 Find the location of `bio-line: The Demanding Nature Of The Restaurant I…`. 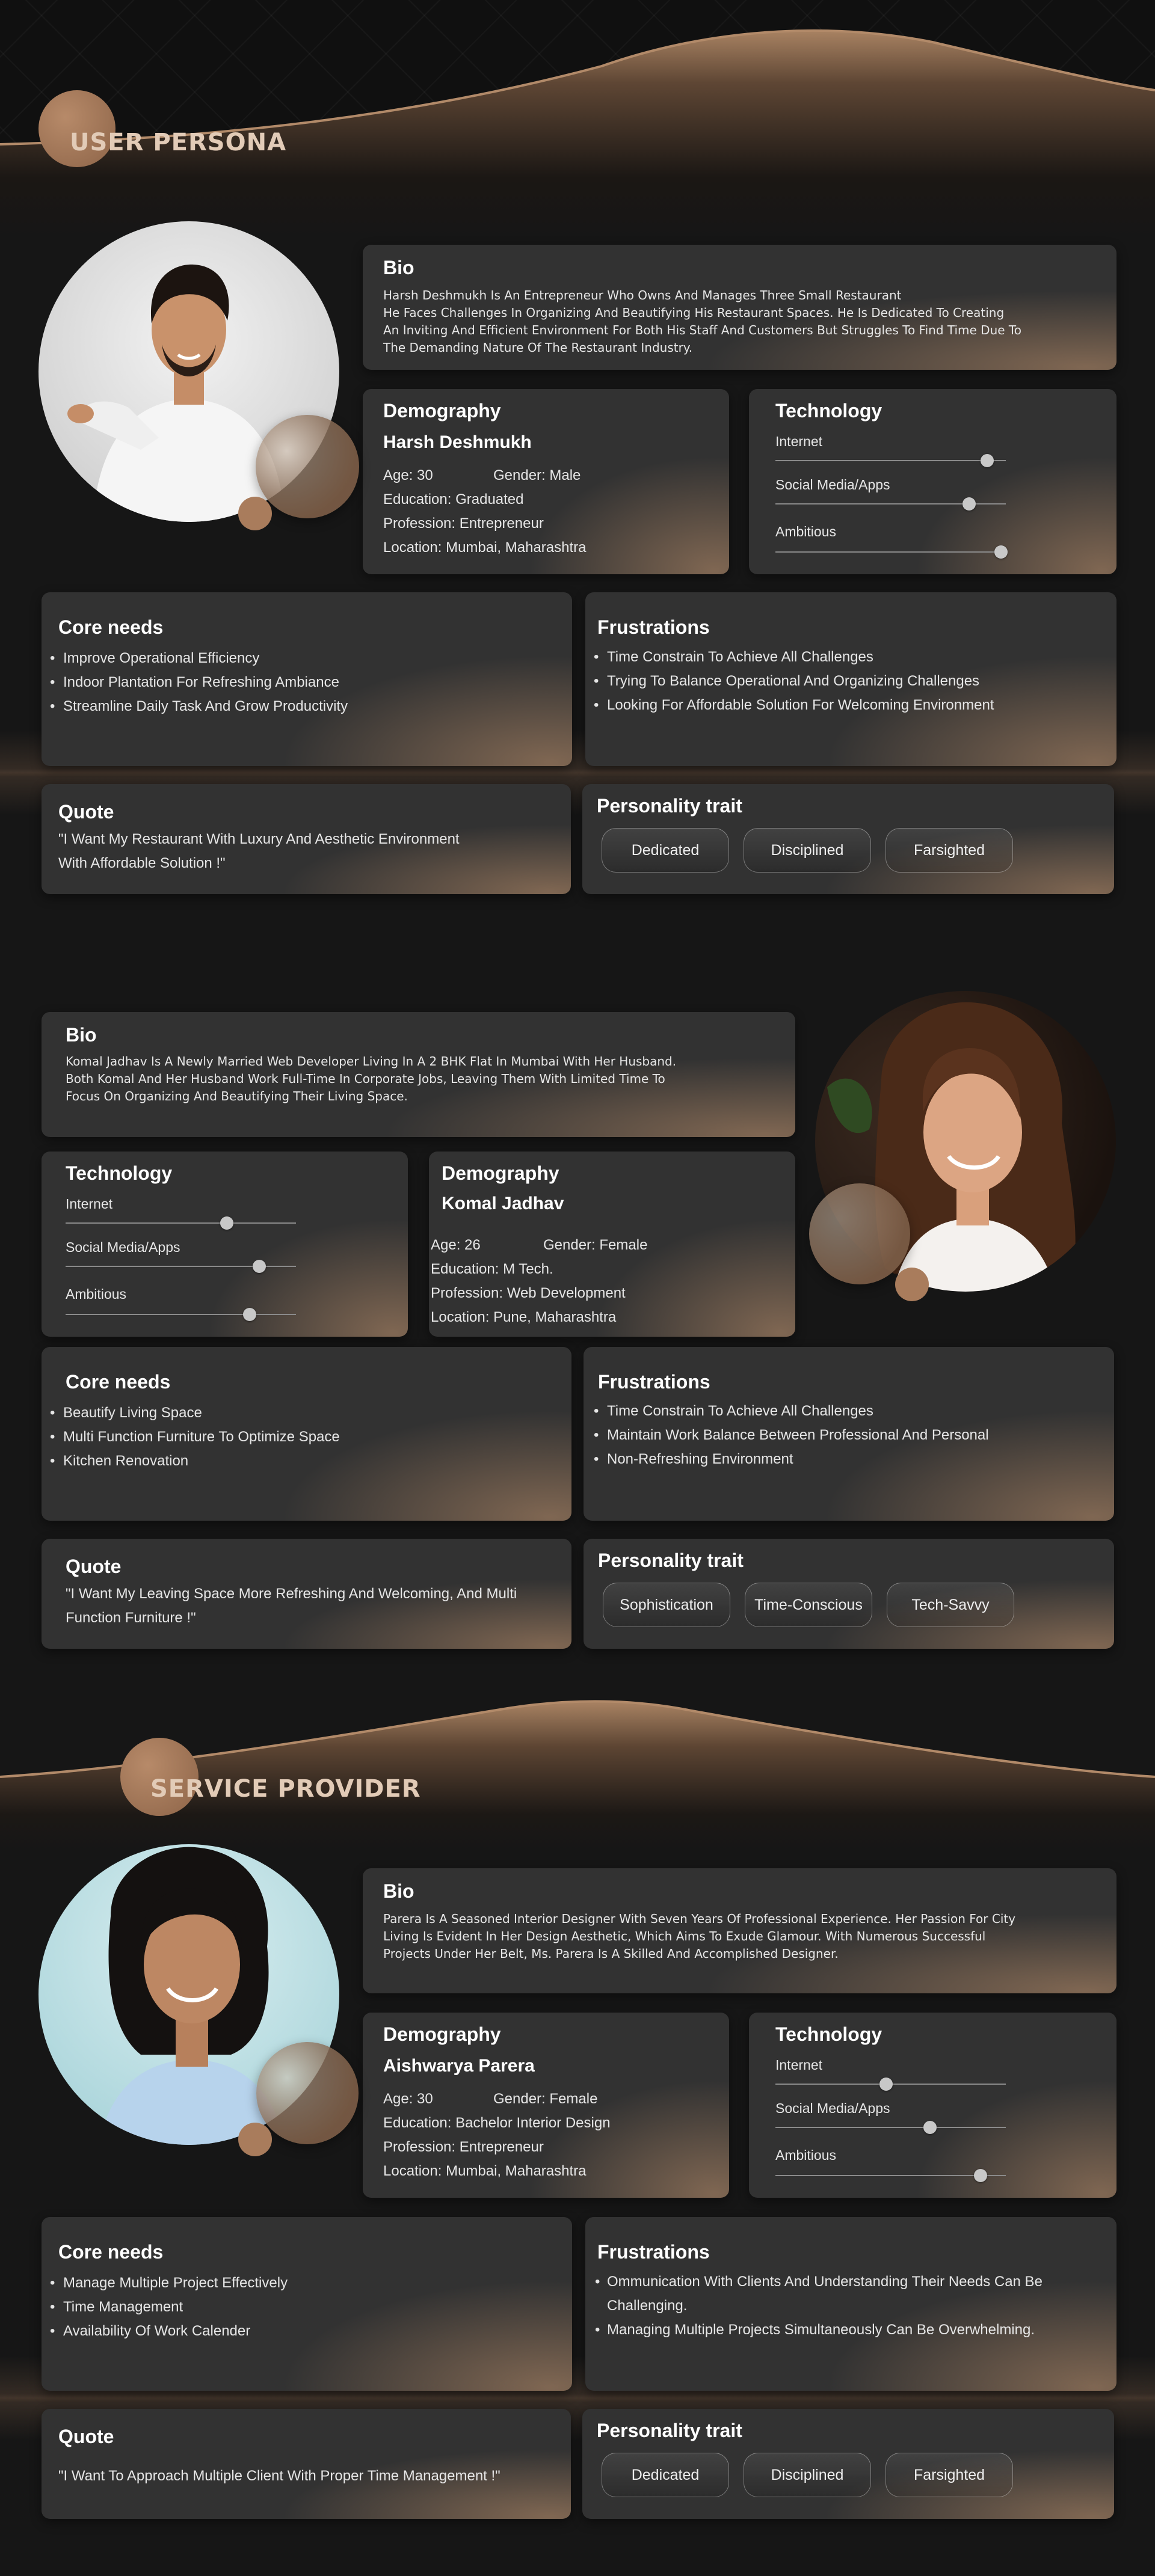

bio-line: The Demanding Nature Of The Restaurant I… is located at coordinates (538, 347).